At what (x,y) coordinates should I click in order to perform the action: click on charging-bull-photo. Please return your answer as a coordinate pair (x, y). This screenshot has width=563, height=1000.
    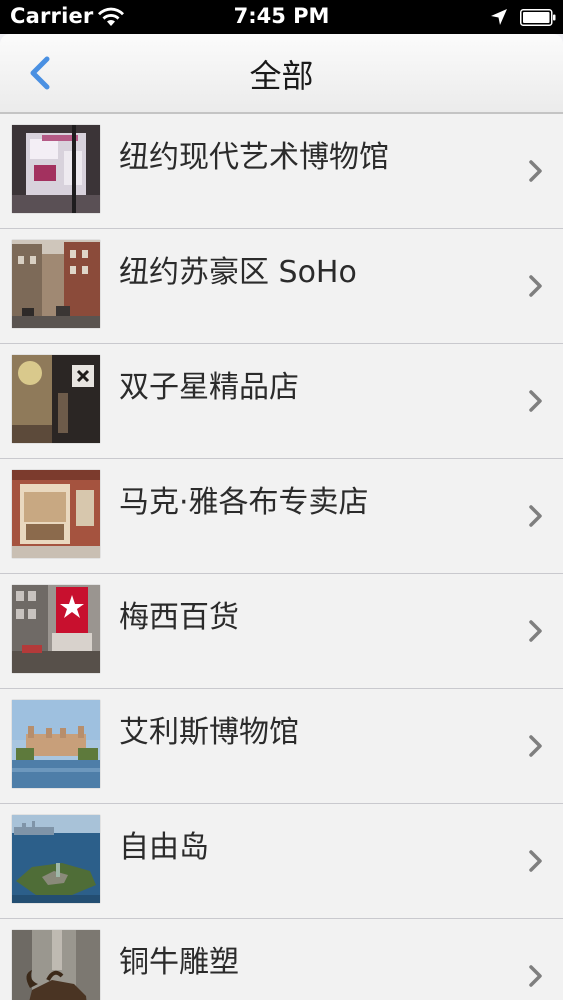
    Looking at the image, I should click on (56, 965).